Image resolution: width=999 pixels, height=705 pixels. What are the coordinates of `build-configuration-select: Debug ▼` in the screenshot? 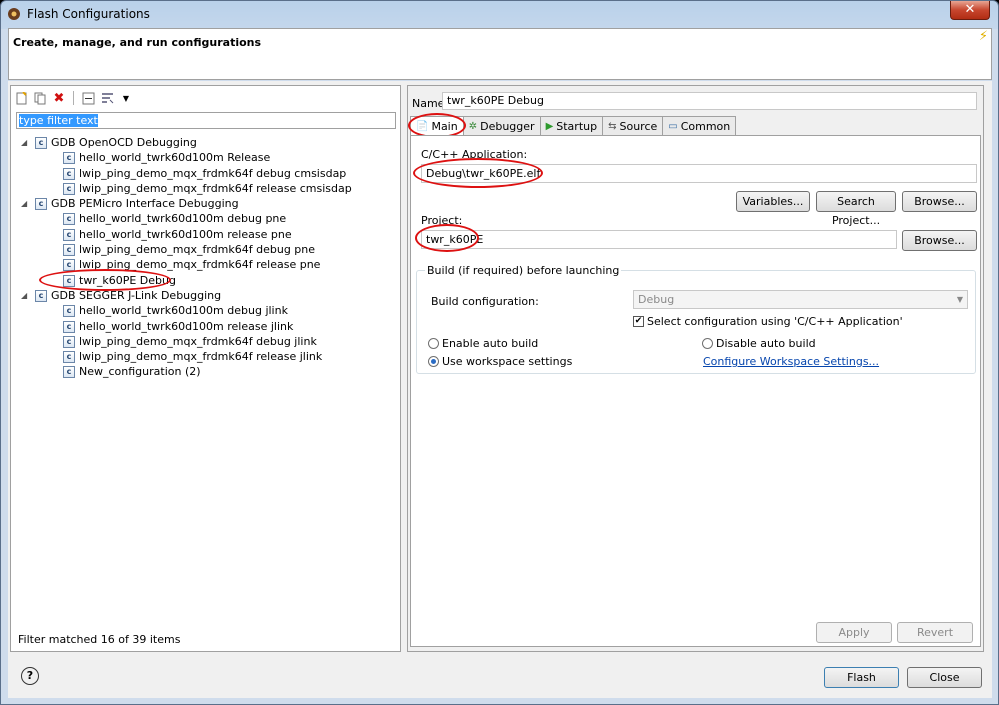 It's located at (800, 299).